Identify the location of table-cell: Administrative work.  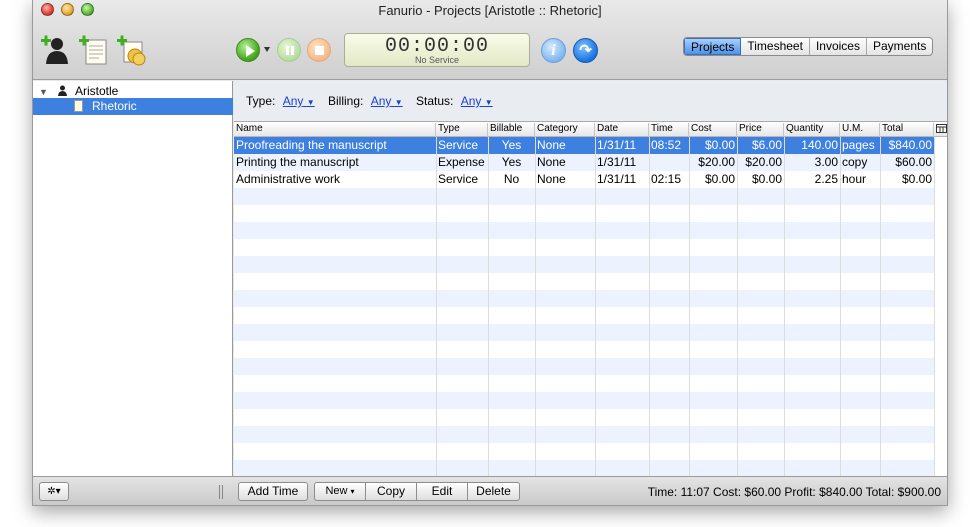
(288, 179).